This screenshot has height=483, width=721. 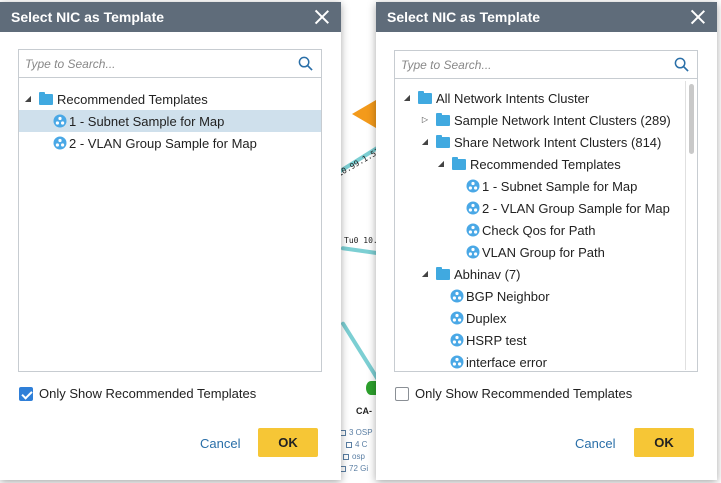 I want to click on tree-node-label: Check Qos for Path, so click(x=539, y=230).